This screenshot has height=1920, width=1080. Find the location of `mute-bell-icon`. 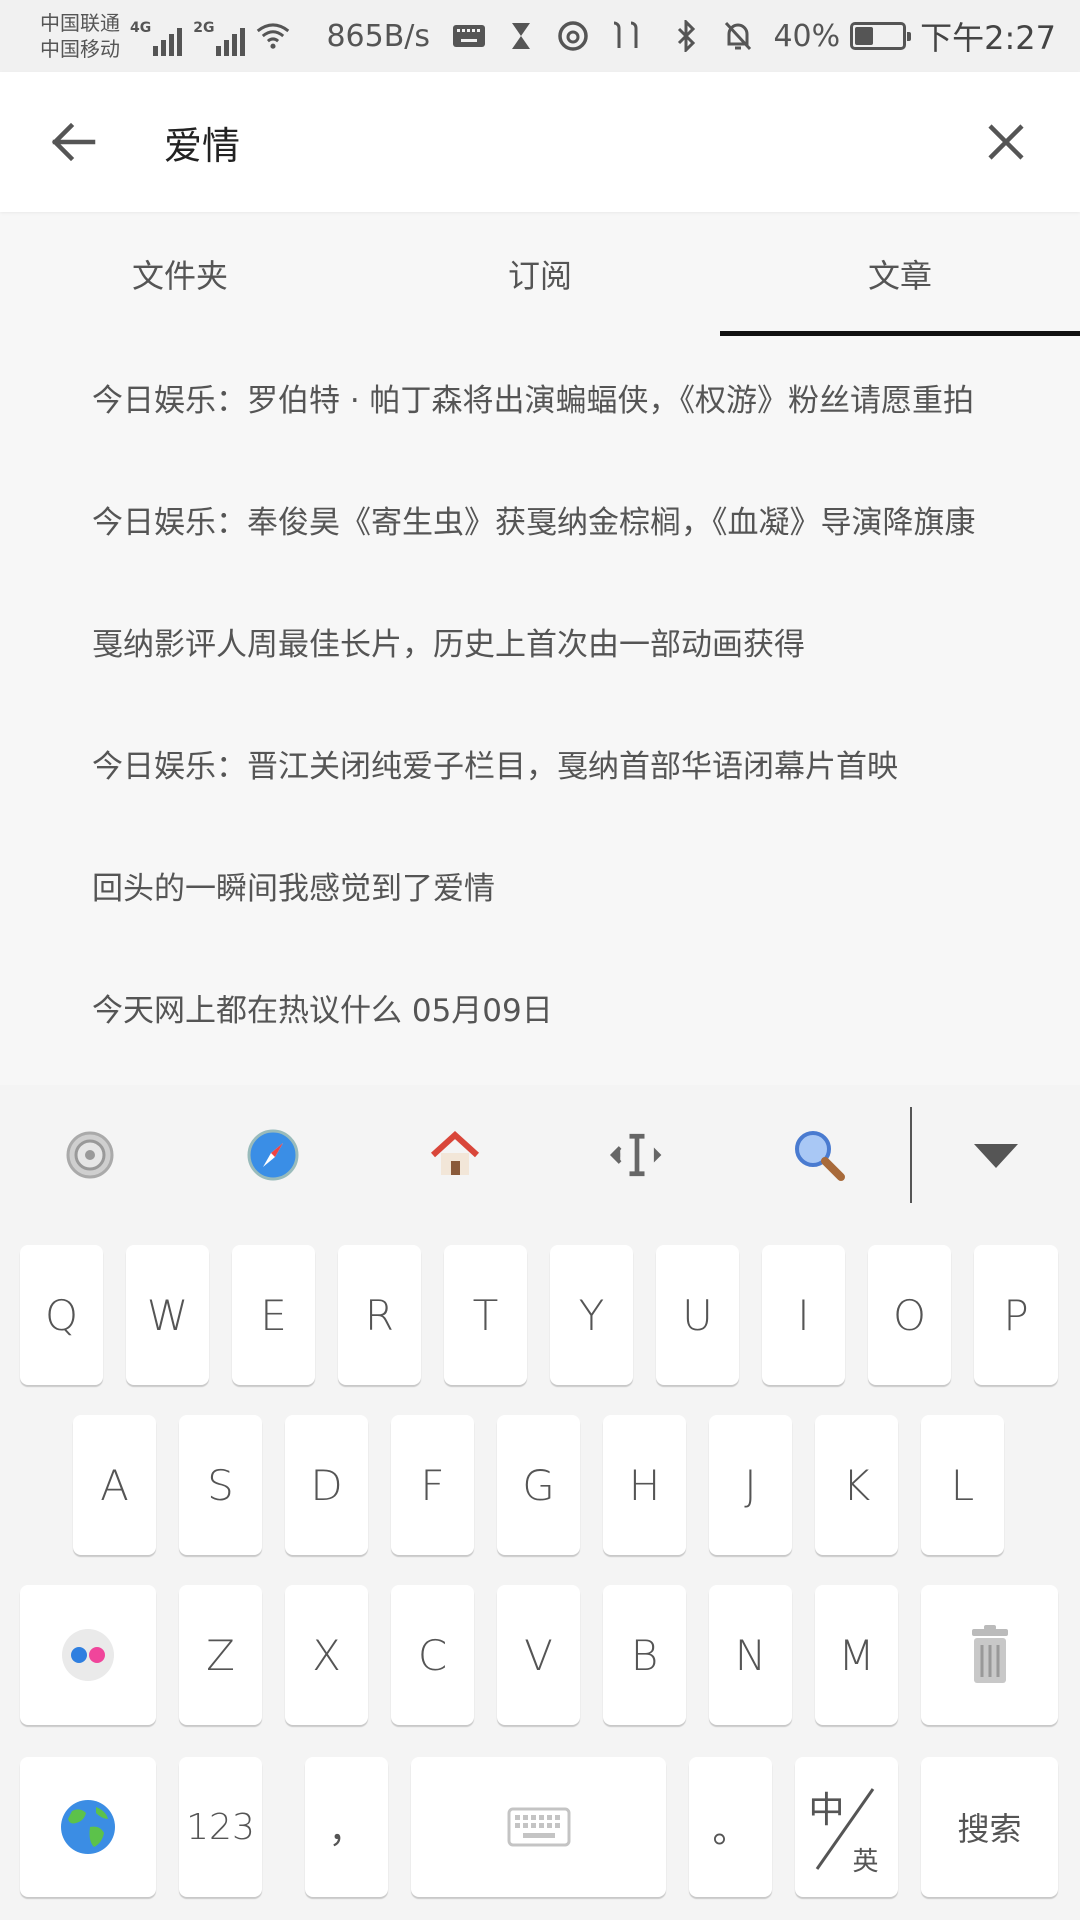

mute-bell-icon is located at coordinates (738, 36).